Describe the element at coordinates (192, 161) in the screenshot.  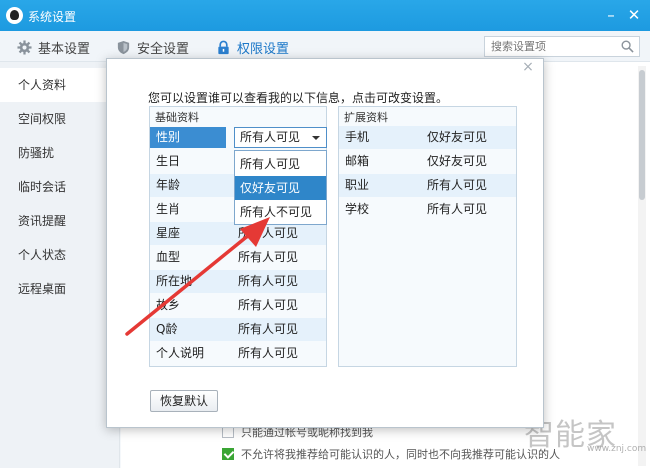
I see `basic-row-birthday: 生日` at that location.